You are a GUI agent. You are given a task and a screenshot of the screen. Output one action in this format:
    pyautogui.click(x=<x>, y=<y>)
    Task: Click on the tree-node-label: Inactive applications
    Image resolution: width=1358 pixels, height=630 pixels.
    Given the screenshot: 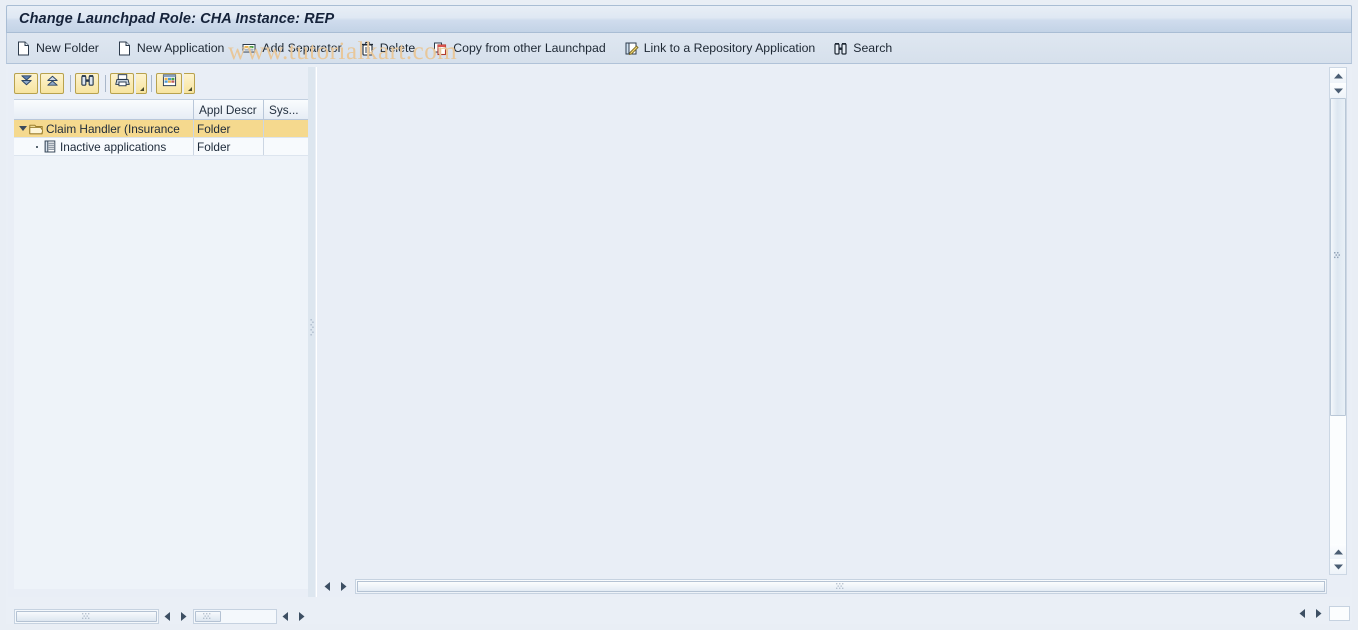 What is the action you would take?
    pyautogui.click(x=113, y=146)
    